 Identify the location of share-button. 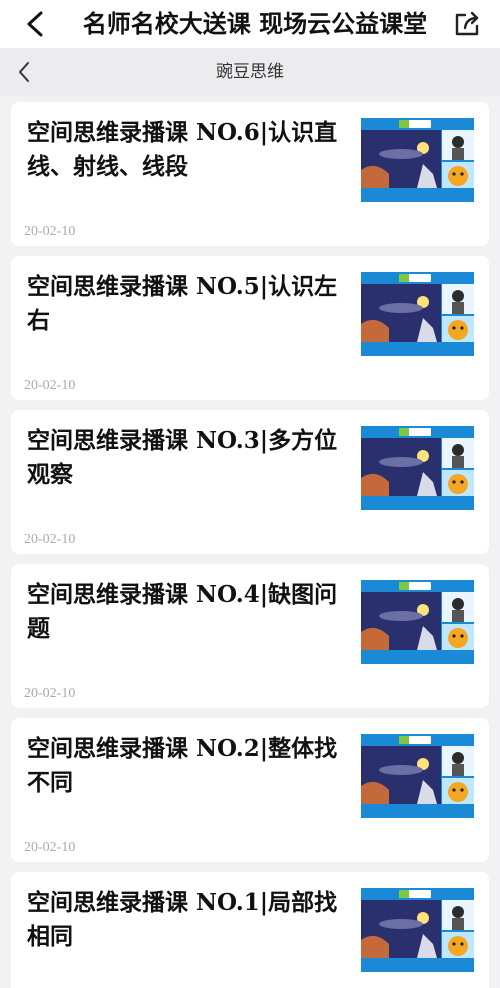
(467, 24).